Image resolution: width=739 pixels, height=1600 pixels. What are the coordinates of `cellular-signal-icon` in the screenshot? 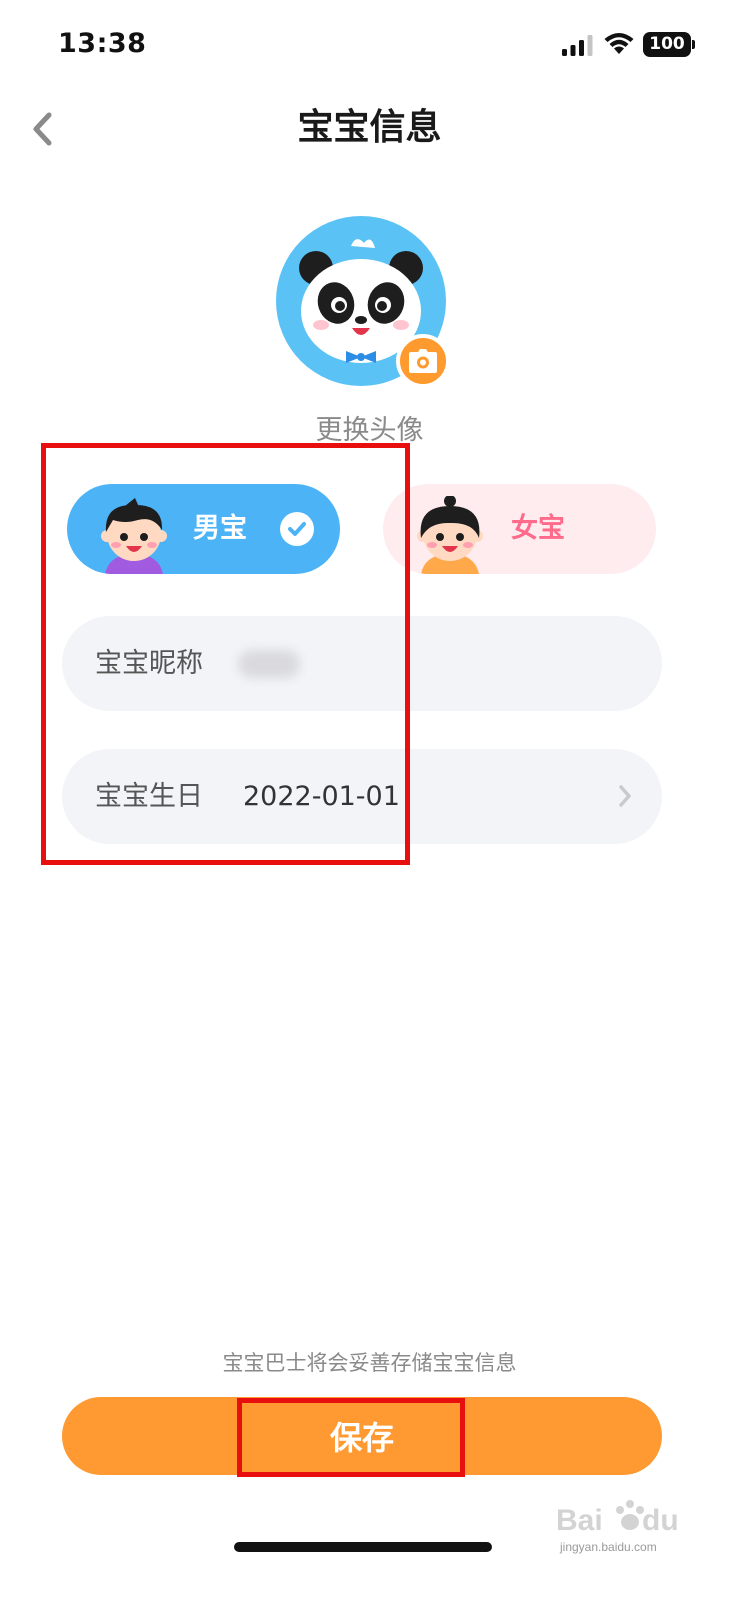 It's located at (577, 45).